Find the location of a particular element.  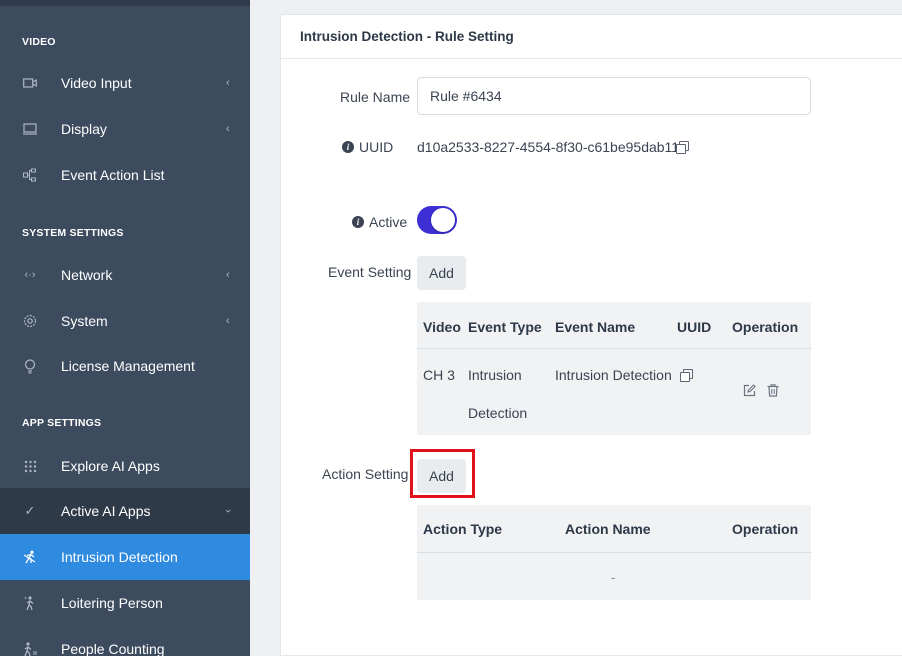

action-table: Action Type Action Name Operation - is located at coordinates (614, 552).